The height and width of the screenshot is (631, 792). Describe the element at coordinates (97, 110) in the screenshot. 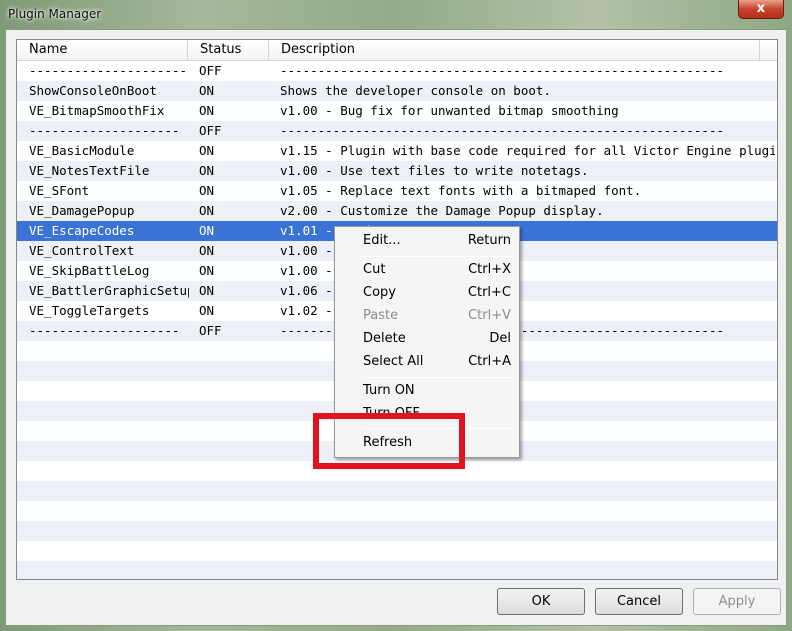

I see `cell-name: VE_BitmapSmoothFix` at that location.